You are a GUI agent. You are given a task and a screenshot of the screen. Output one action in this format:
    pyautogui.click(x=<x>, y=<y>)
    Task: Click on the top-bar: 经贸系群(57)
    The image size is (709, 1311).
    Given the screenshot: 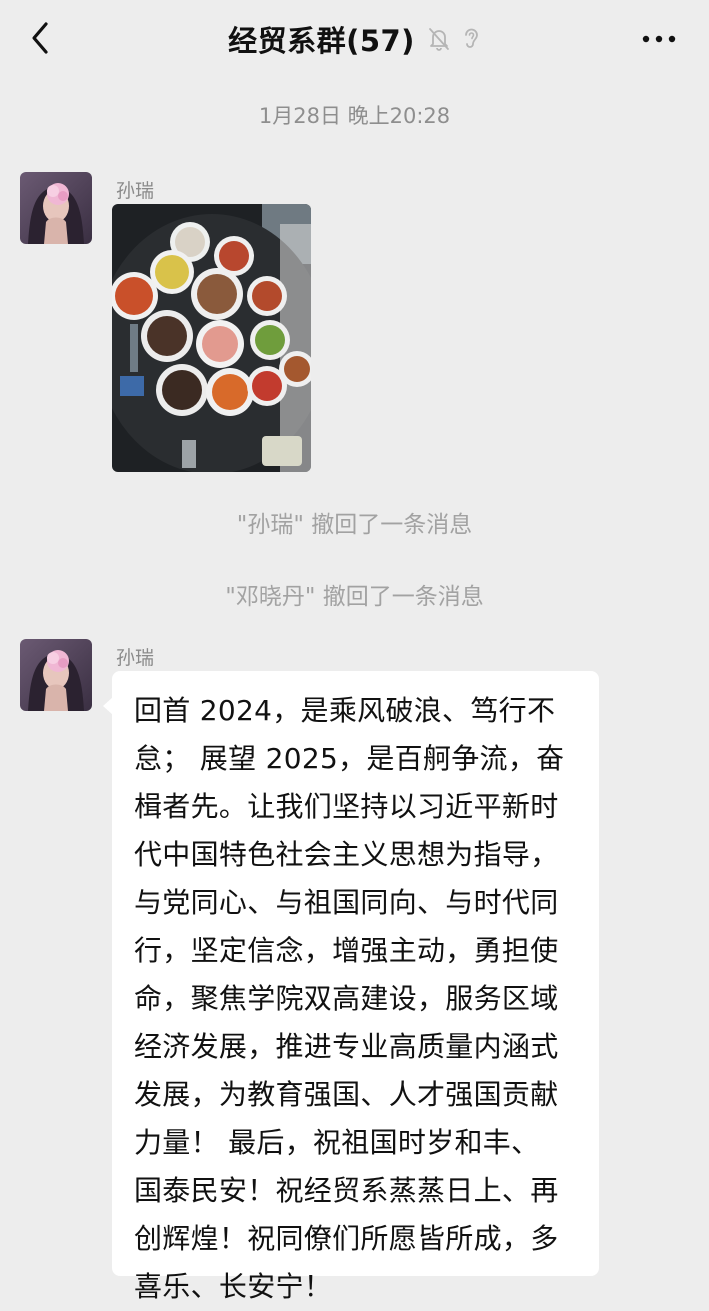 What is the action you would take?
    pyautogui.click(x=354, y=39)
    